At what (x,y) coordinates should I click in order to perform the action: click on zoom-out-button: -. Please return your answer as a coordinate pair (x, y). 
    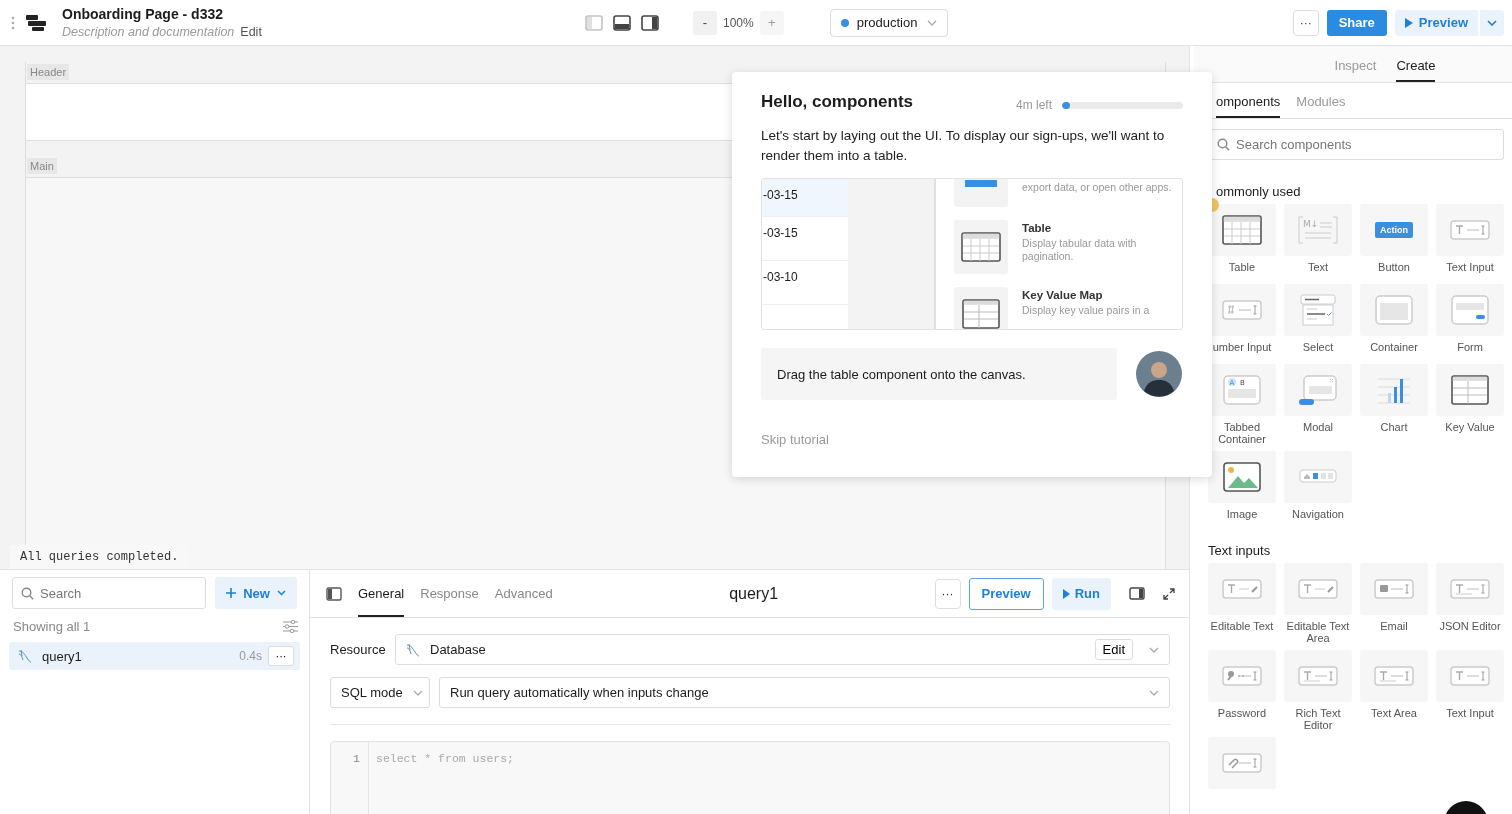
    Looking at the image, I should click on (705, 22).